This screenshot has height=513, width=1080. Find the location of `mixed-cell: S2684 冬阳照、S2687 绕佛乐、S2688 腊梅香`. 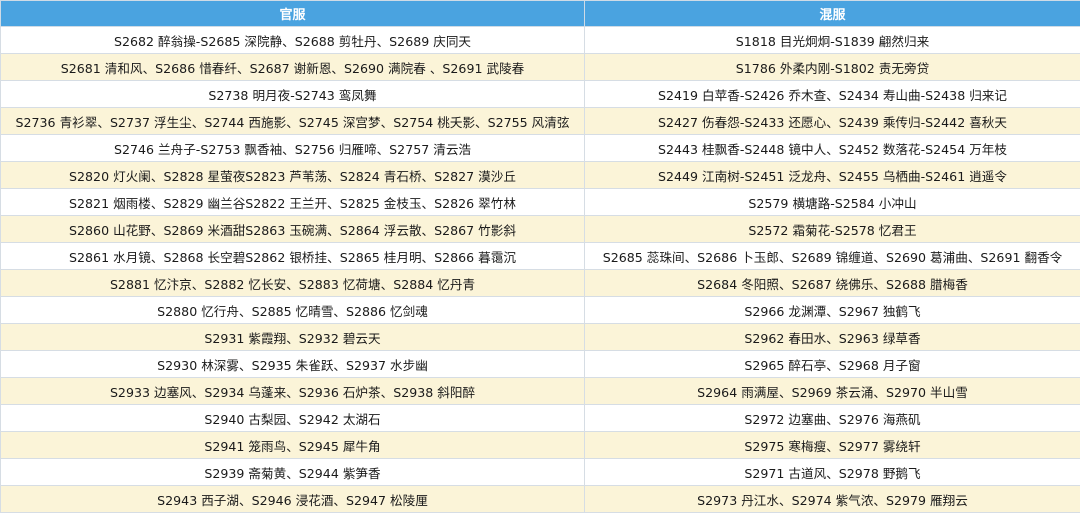

mixed-cell: S2684 冬阳照、S2687 绕佛乐、S2688 腊梅香 is located at coordinates (832, 283).